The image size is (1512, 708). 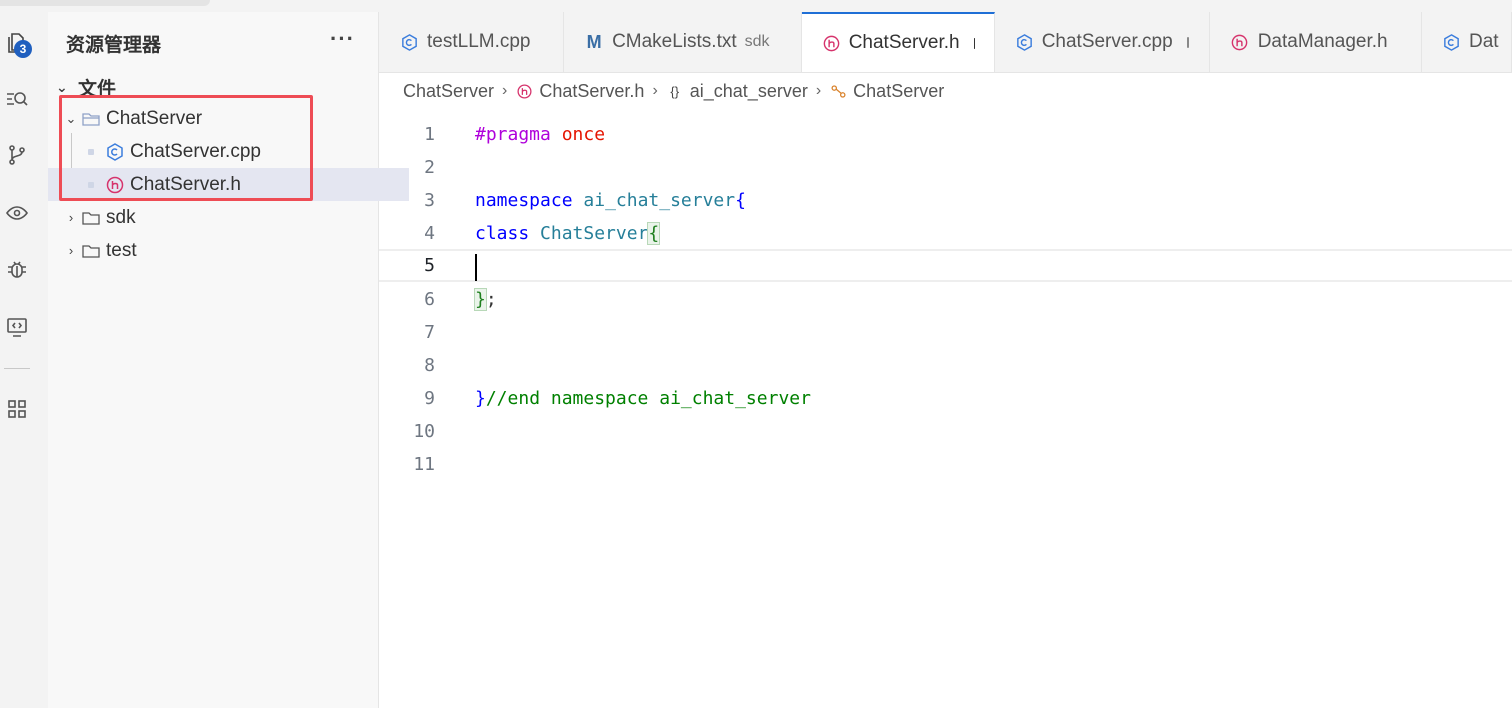 What do you see at coordinates (749, 91) in the screenshot?
I see `breadcrumb-namespace: ai_chat_server` at bounding box center [749, 91].